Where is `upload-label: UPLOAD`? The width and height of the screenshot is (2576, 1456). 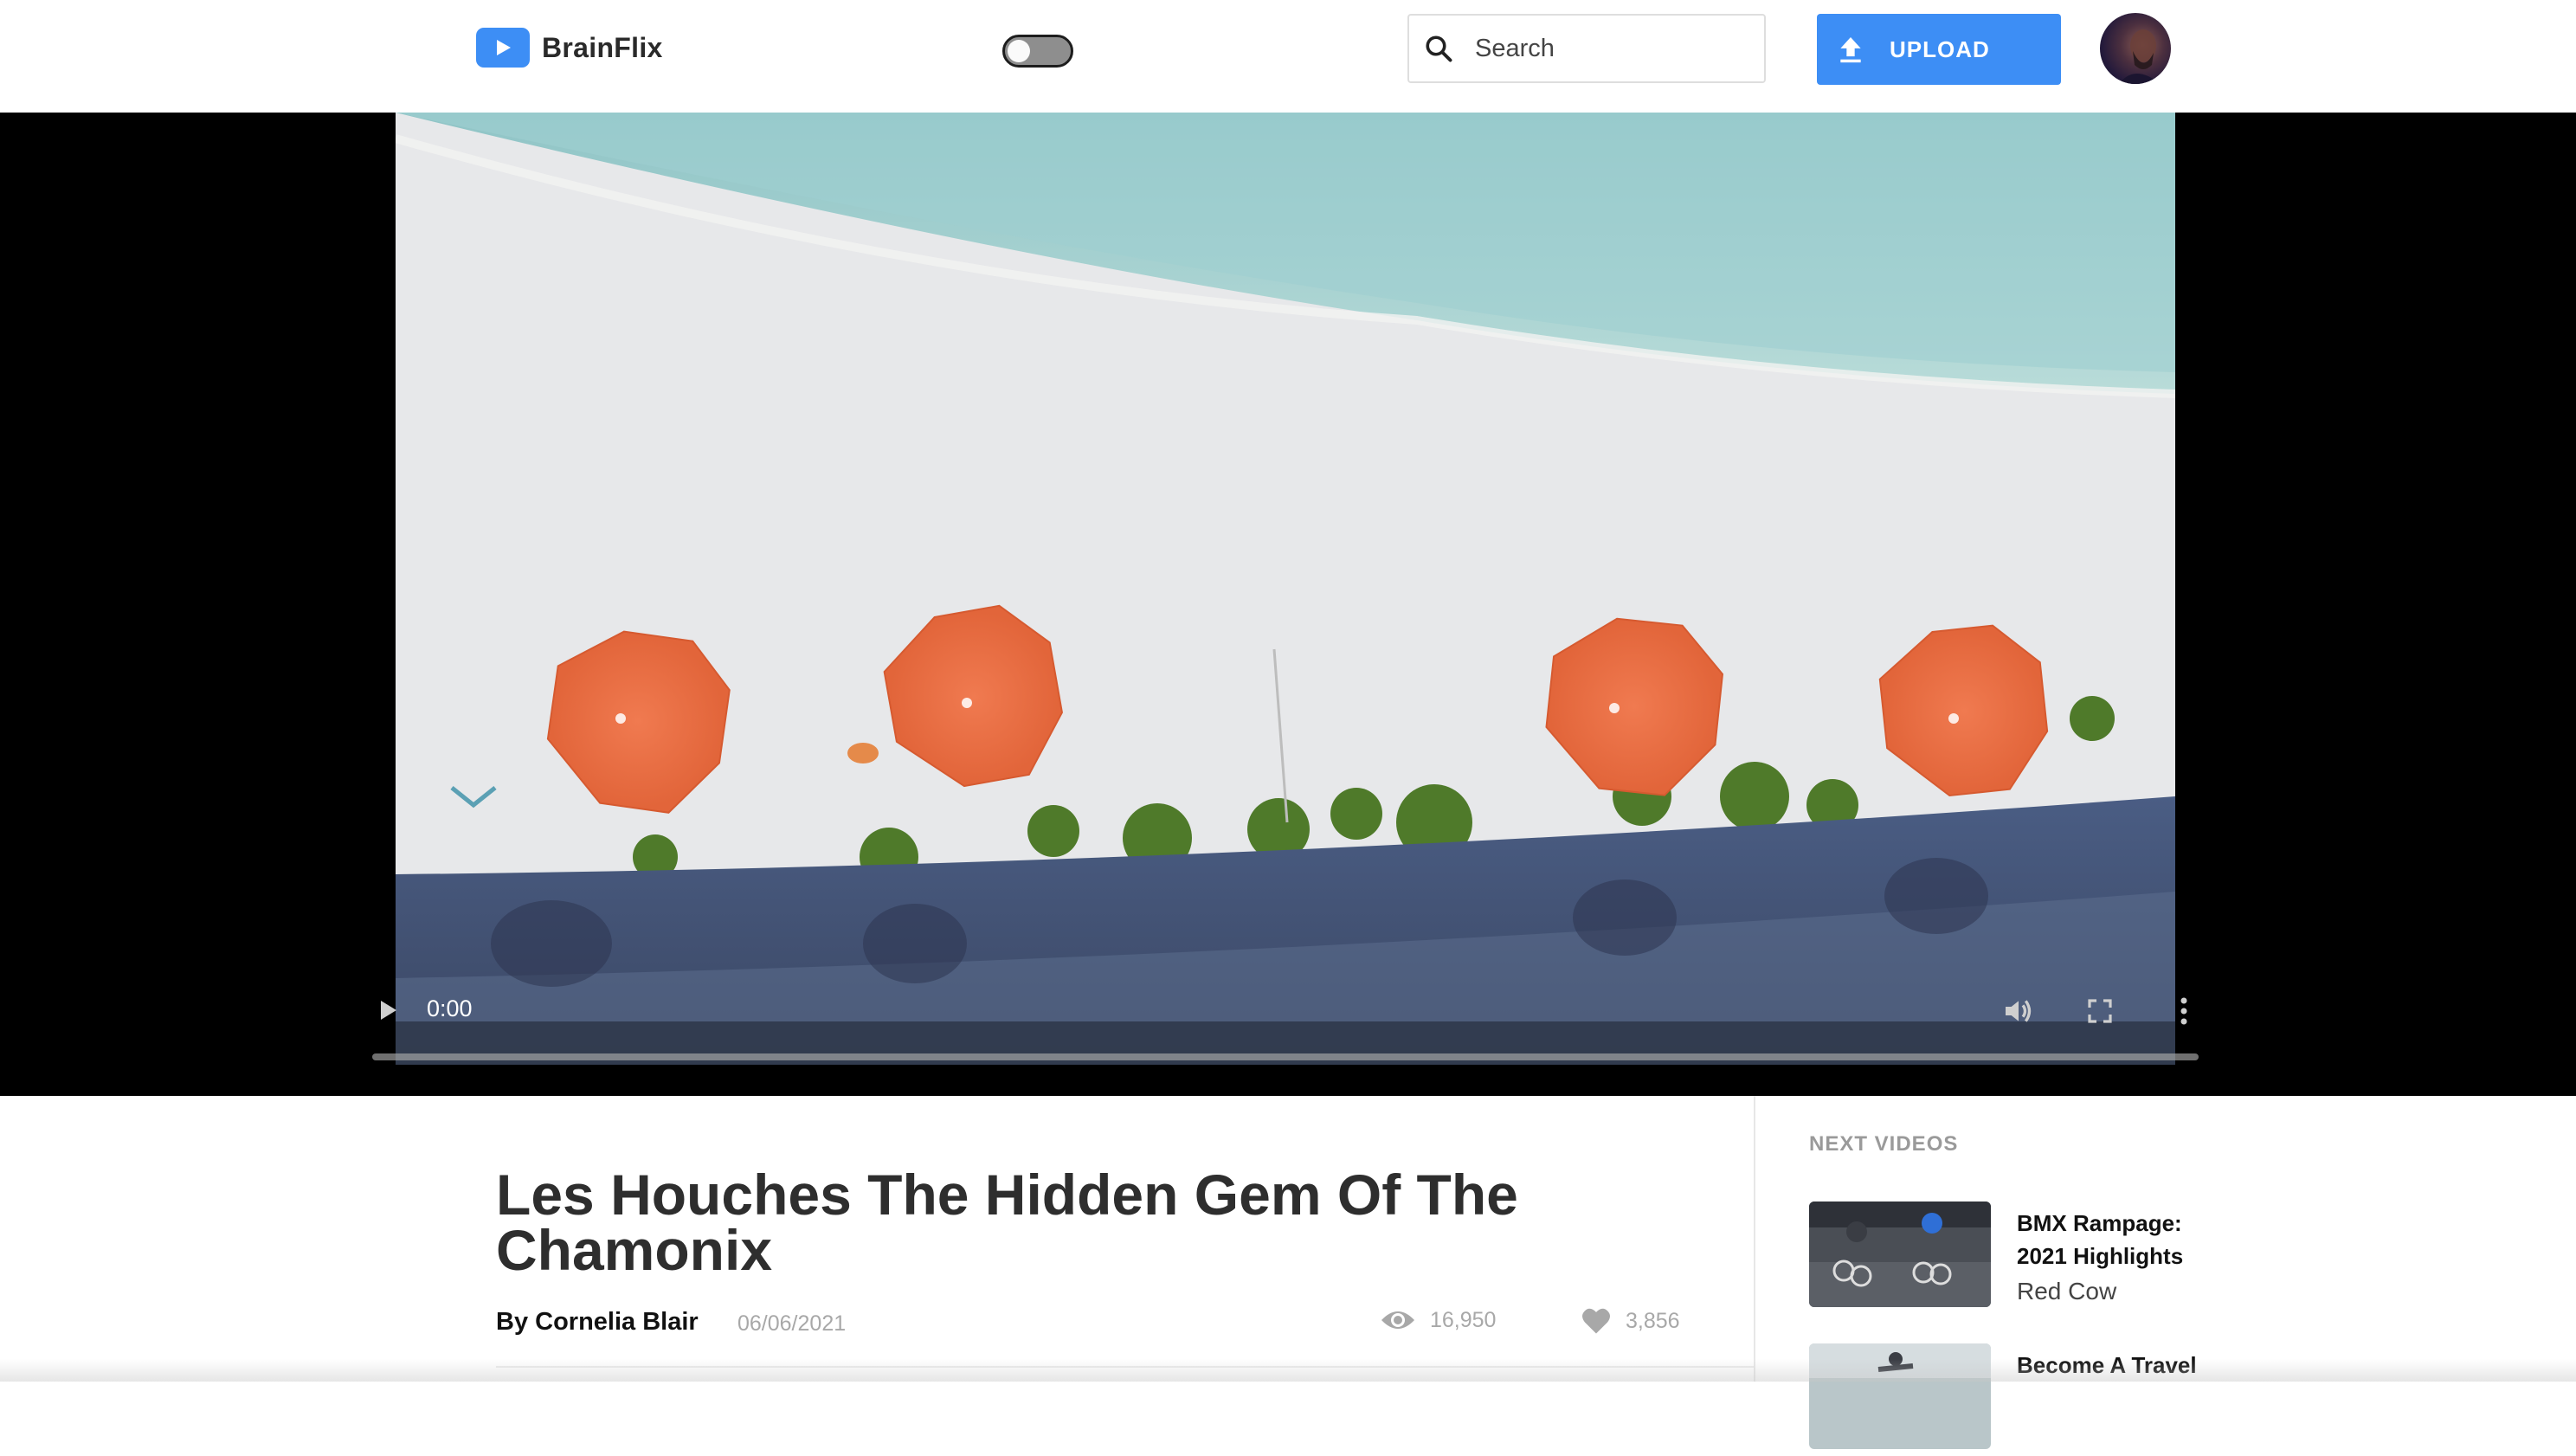
upload-label: UPLOAD is located at coordinates (1940, 48).